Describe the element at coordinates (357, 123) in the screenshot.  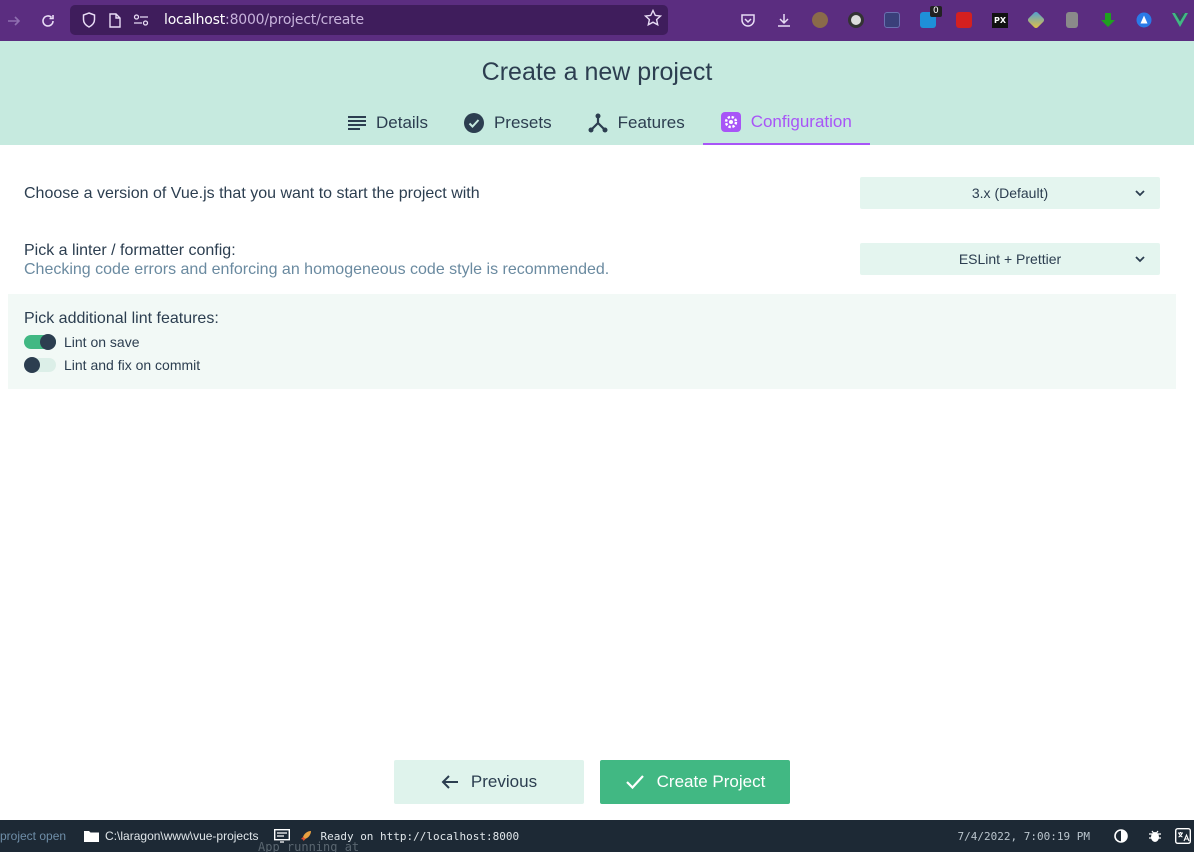
I see `list-icon` at that location.